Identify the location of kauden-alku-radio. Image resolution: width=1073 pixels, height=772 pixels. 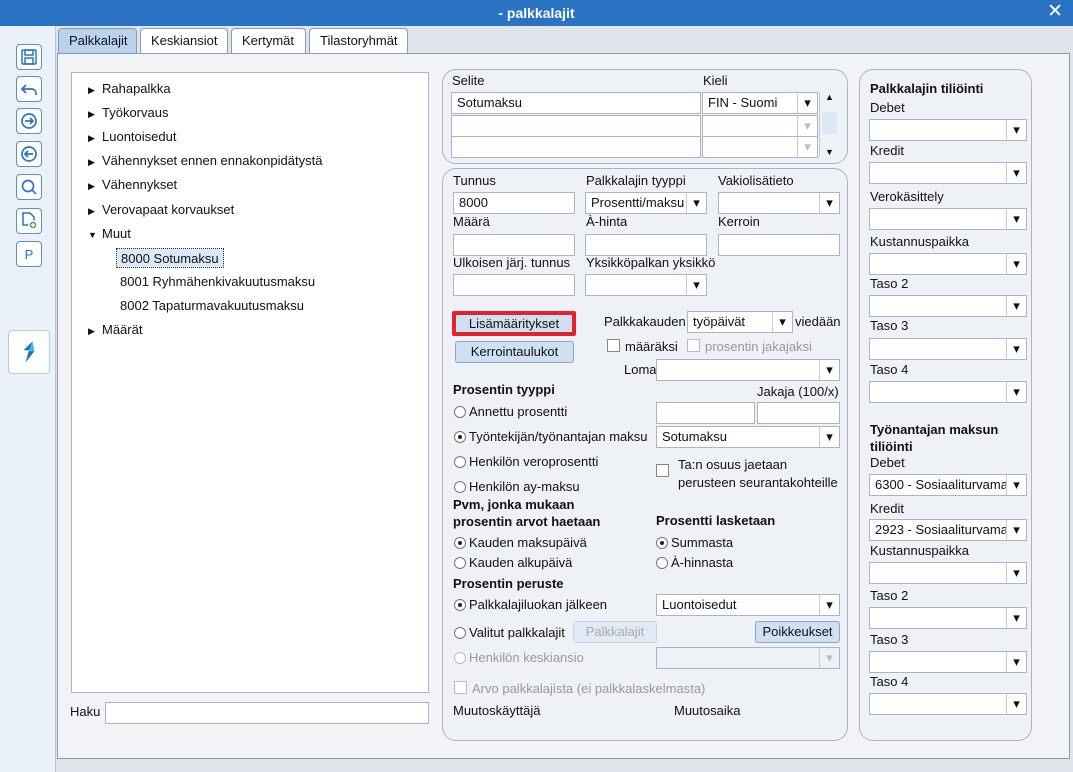
(460, 563).